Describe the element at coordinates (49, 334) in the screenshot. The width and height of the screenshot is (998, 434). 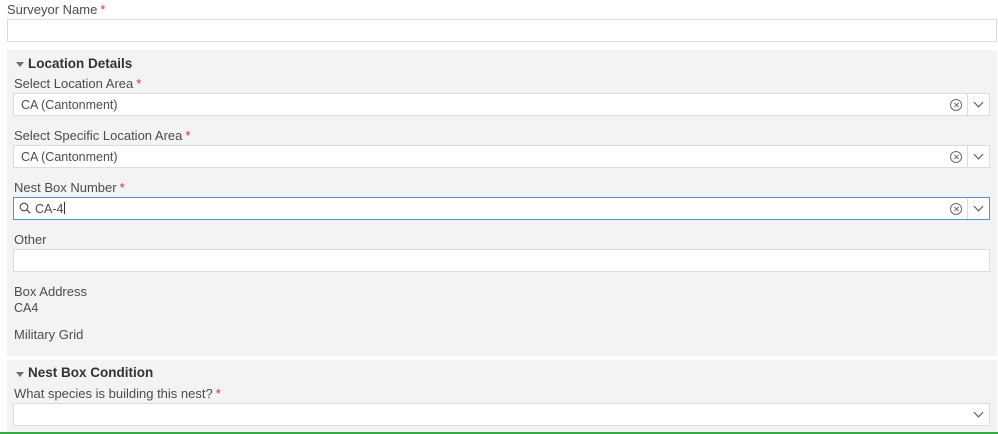
I see `military-grid-label: Military Grid` at that location.